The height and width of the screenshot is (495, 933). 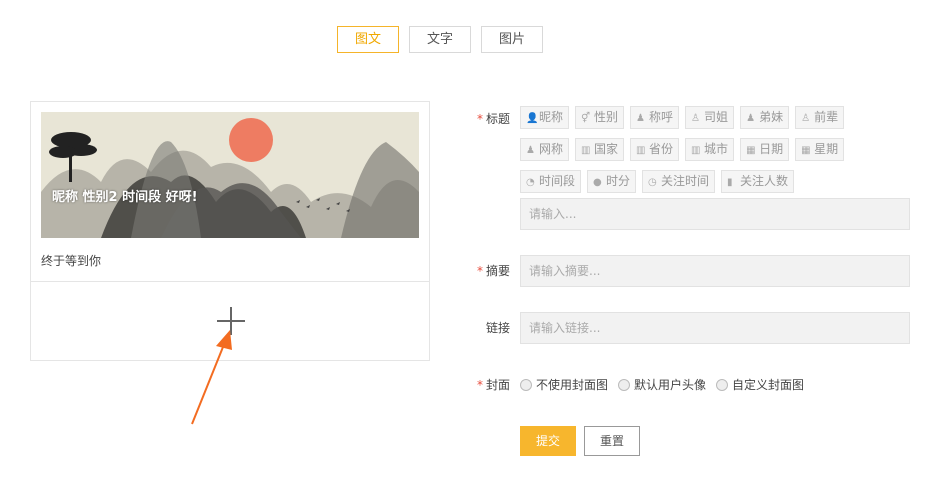 I want to click on banner-image: 昵称 性别2 时间段 好呀!, so click(x=230, y=175).